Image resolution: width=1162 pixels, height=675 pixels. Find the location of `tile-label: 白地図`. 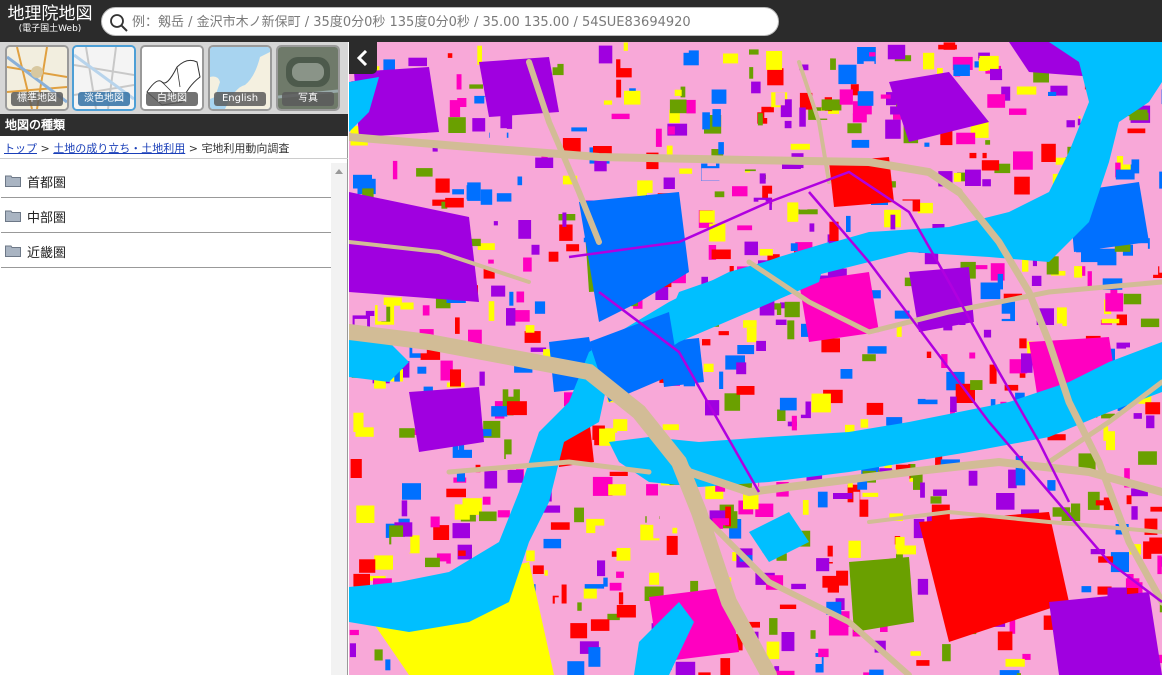

tile-label: 白地図 is located at coordinates (172, 99).